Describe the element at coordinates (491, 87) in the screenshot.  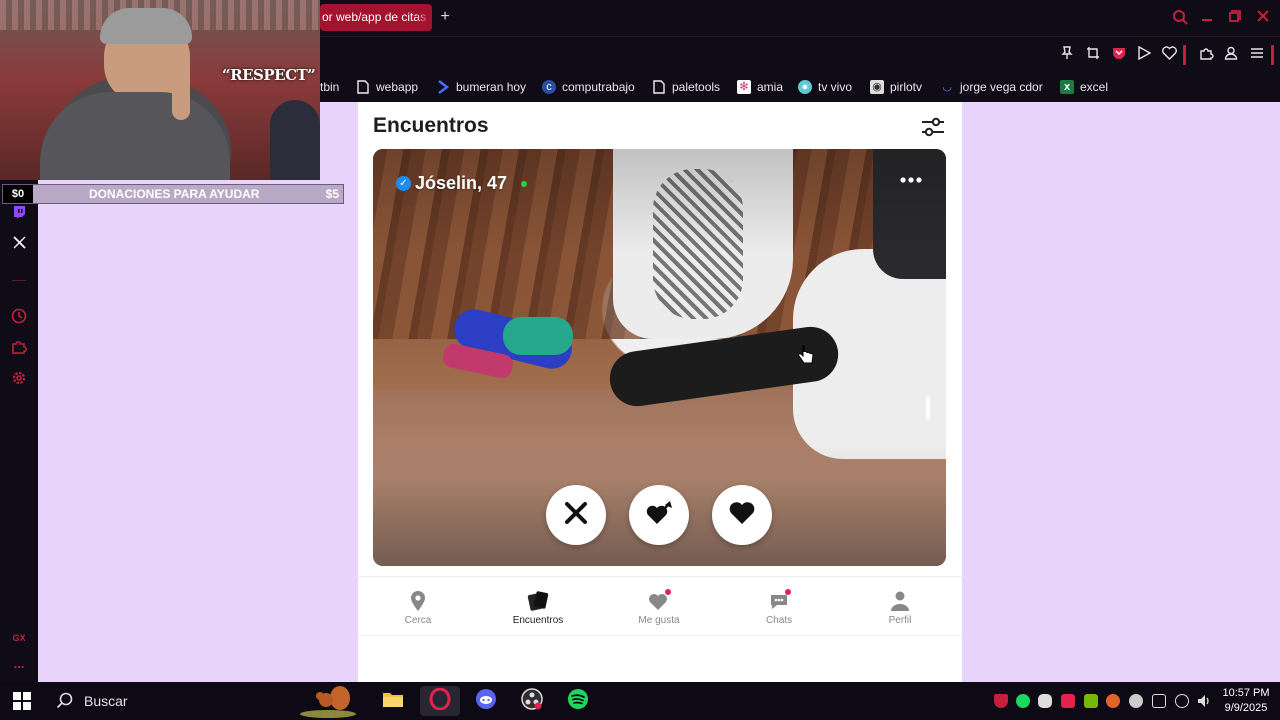
I see `bookmark-label: bumeran hoy` at that location.